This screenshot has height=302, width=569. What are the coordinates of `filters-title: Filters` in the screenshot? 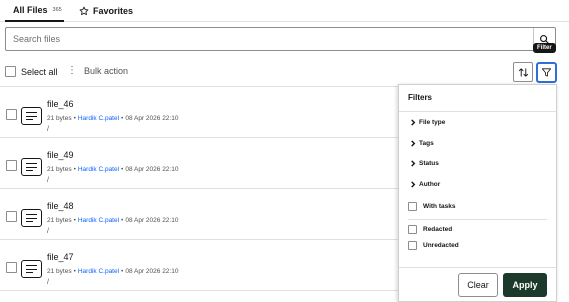 It's located at (420, 97).